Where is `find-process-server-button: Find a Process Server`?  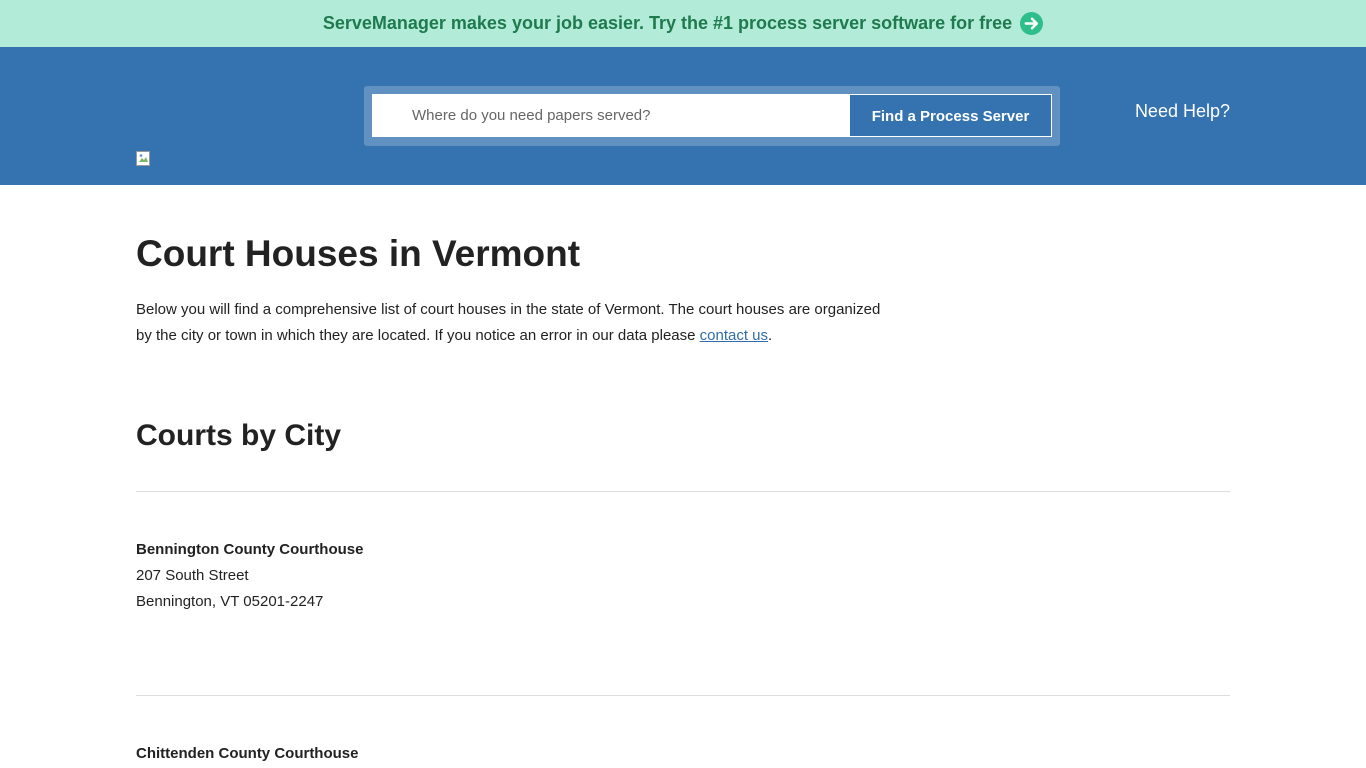 find-process-server-button: Find a Process Server is located at coordinates (950, 115).